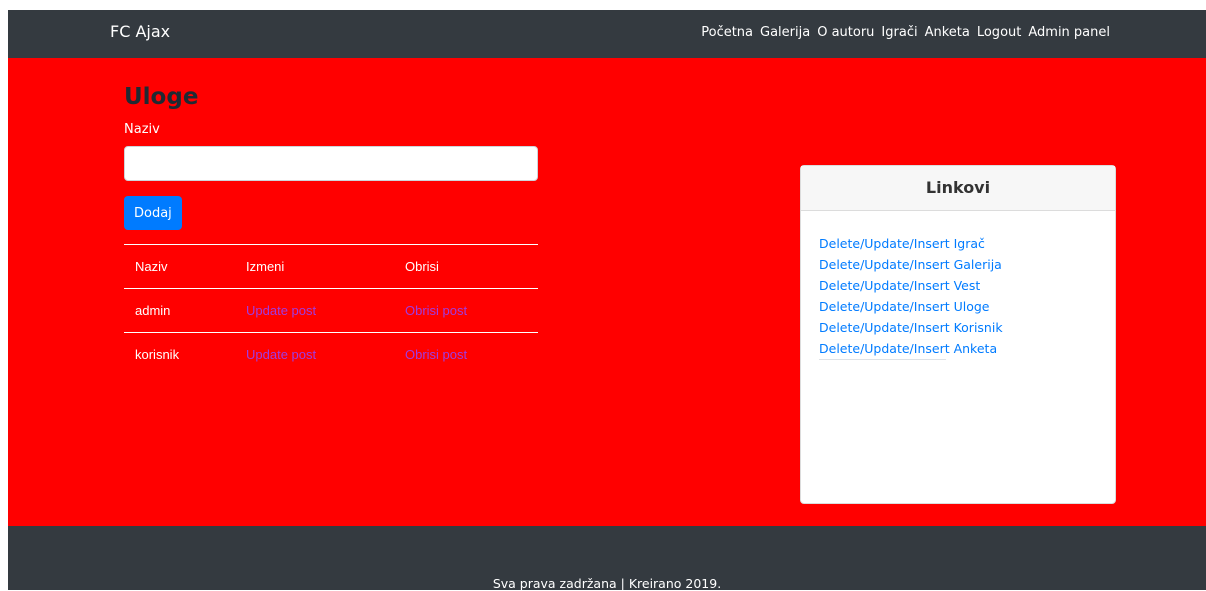  Describe the element at coordinates (607, 583) in the screenshot. I see `footer-text: Sva prava zadržana | Kreirano 2019.` at that location.